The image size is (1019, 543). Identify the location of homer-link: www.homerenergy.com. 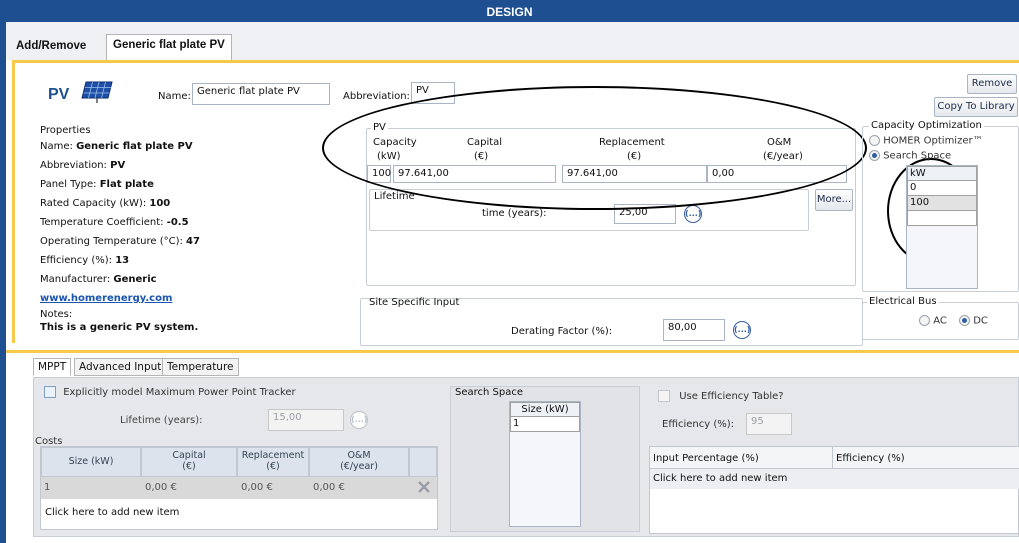
(120, 298).